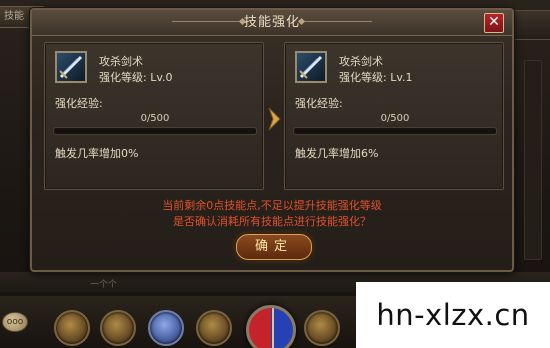 The height and width of the screenshot is (348, 550). I want to click on background-scrollbar, so click(533, 160).